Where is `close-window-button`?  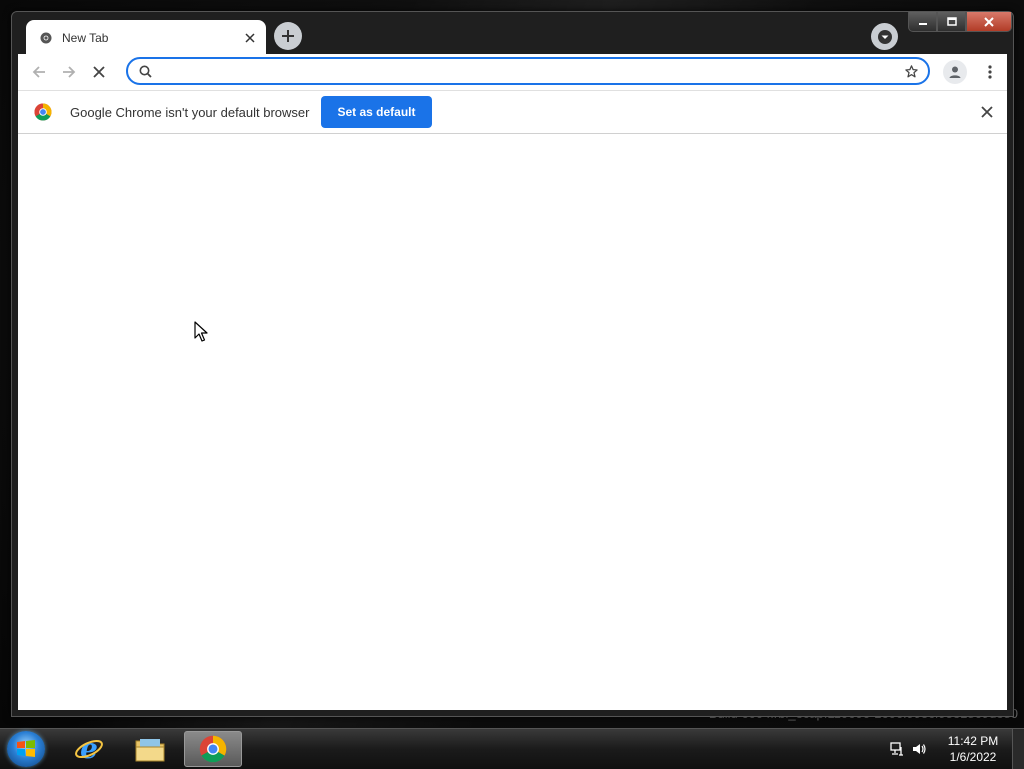
close-window-button is located at coordinates (989, 22).